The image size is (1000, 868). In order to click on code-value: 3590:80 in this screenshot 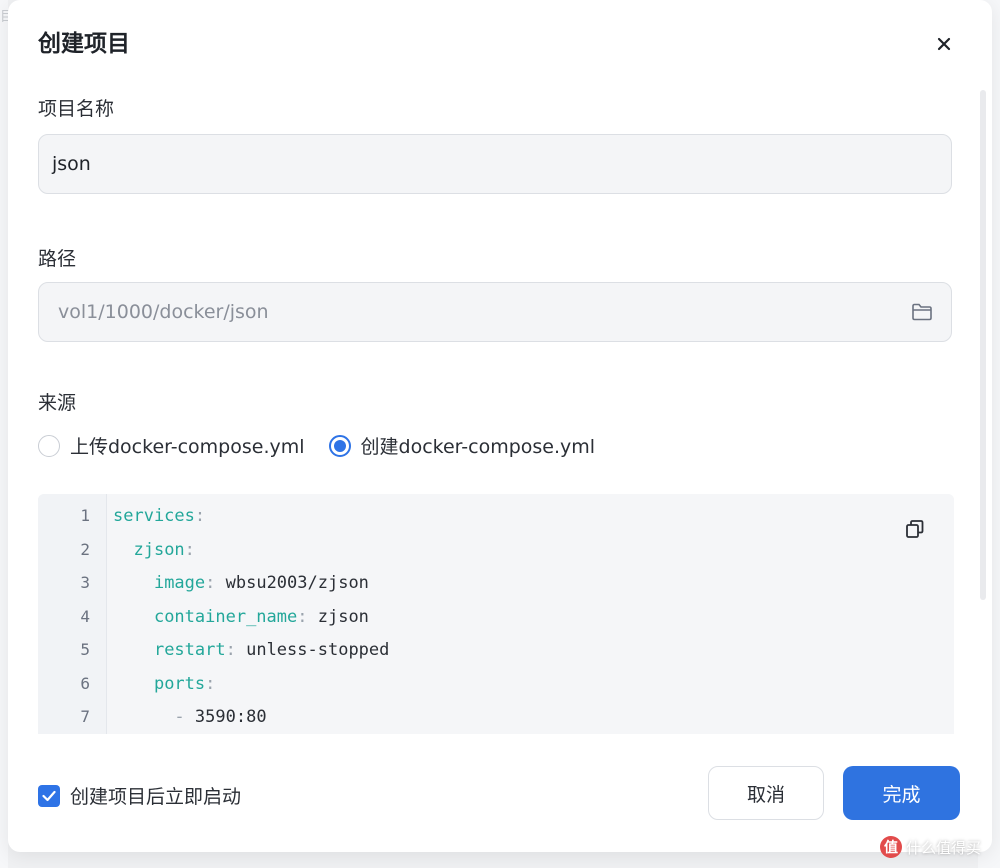, I will do `click(230, 717)`.